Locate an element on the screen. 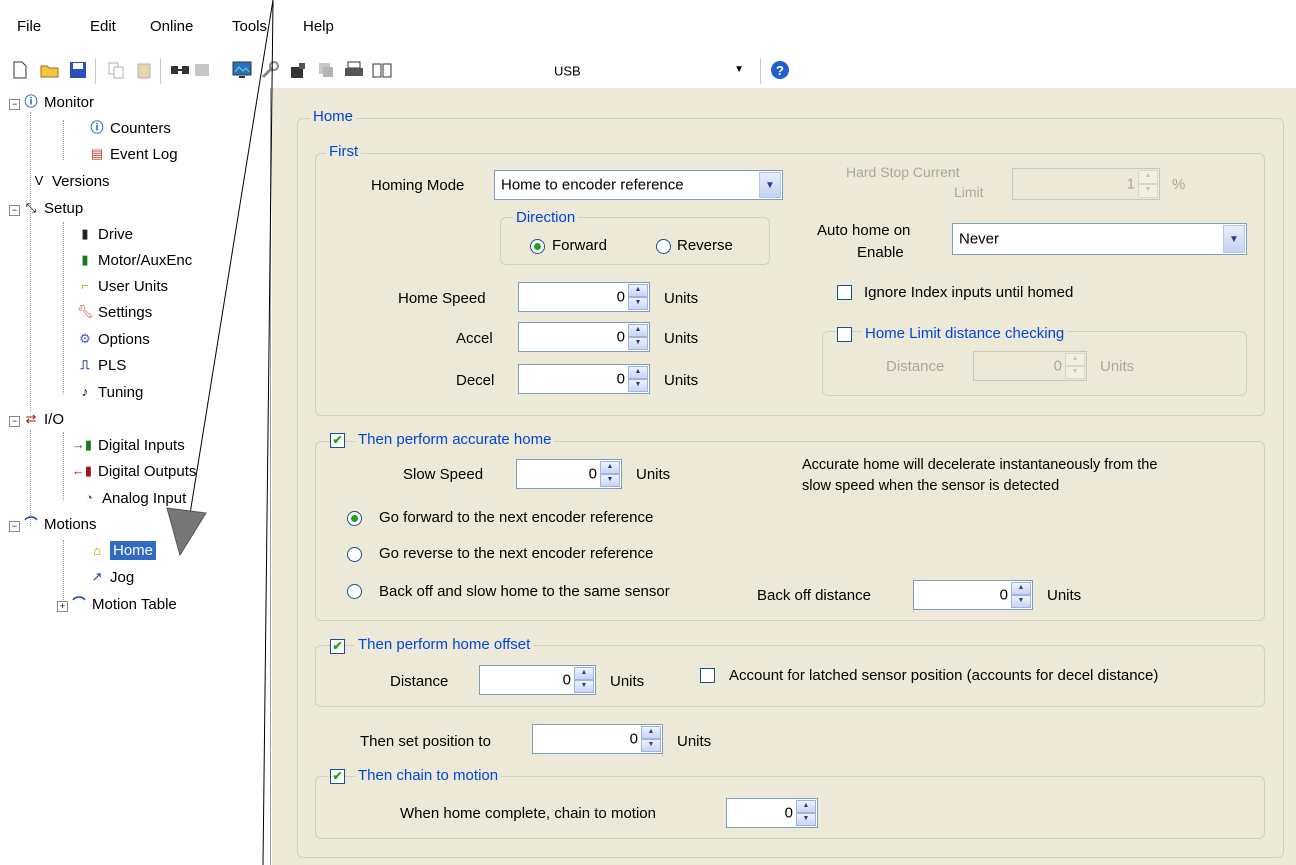  tree-item-pls: ⎍ PLS is located at coordinates (101, 365).